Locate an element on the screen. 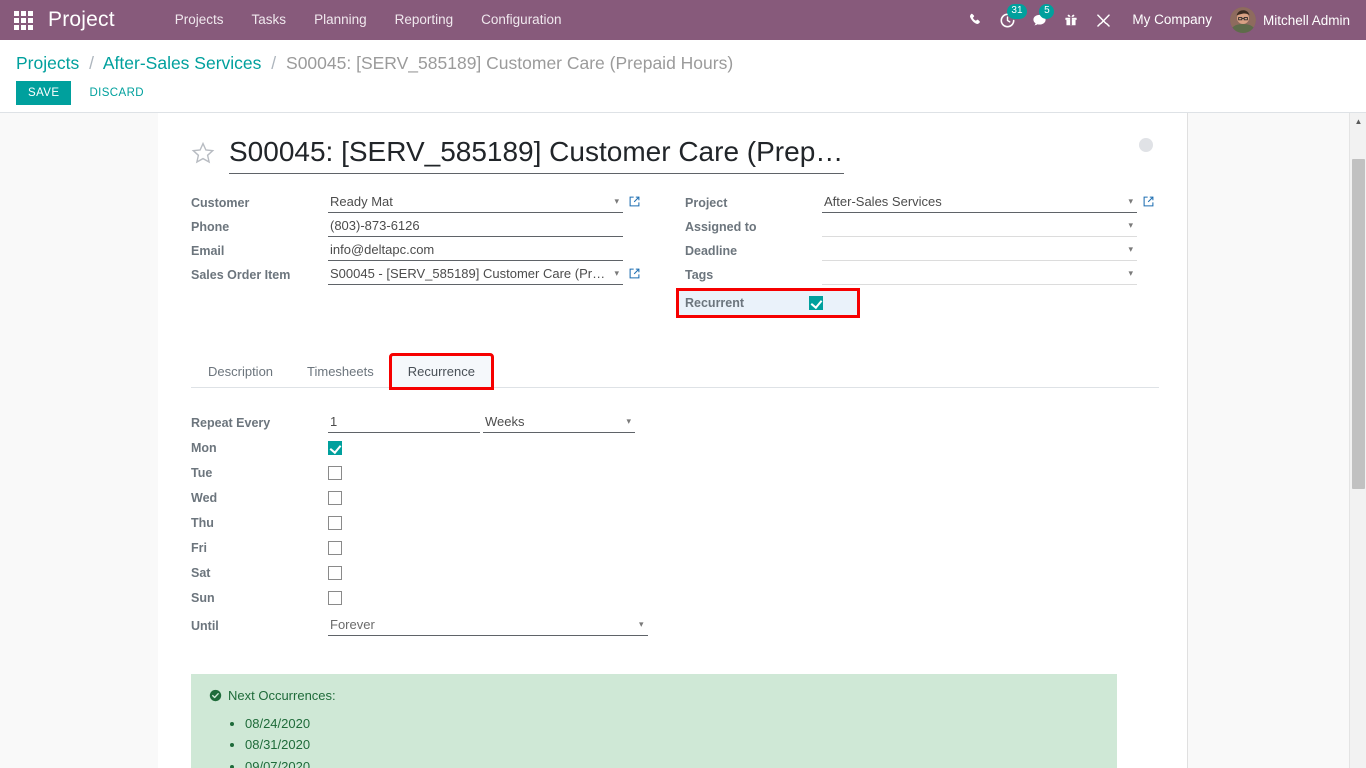  tab-timesheets: Timesheets is located at coordinates (340, 371).